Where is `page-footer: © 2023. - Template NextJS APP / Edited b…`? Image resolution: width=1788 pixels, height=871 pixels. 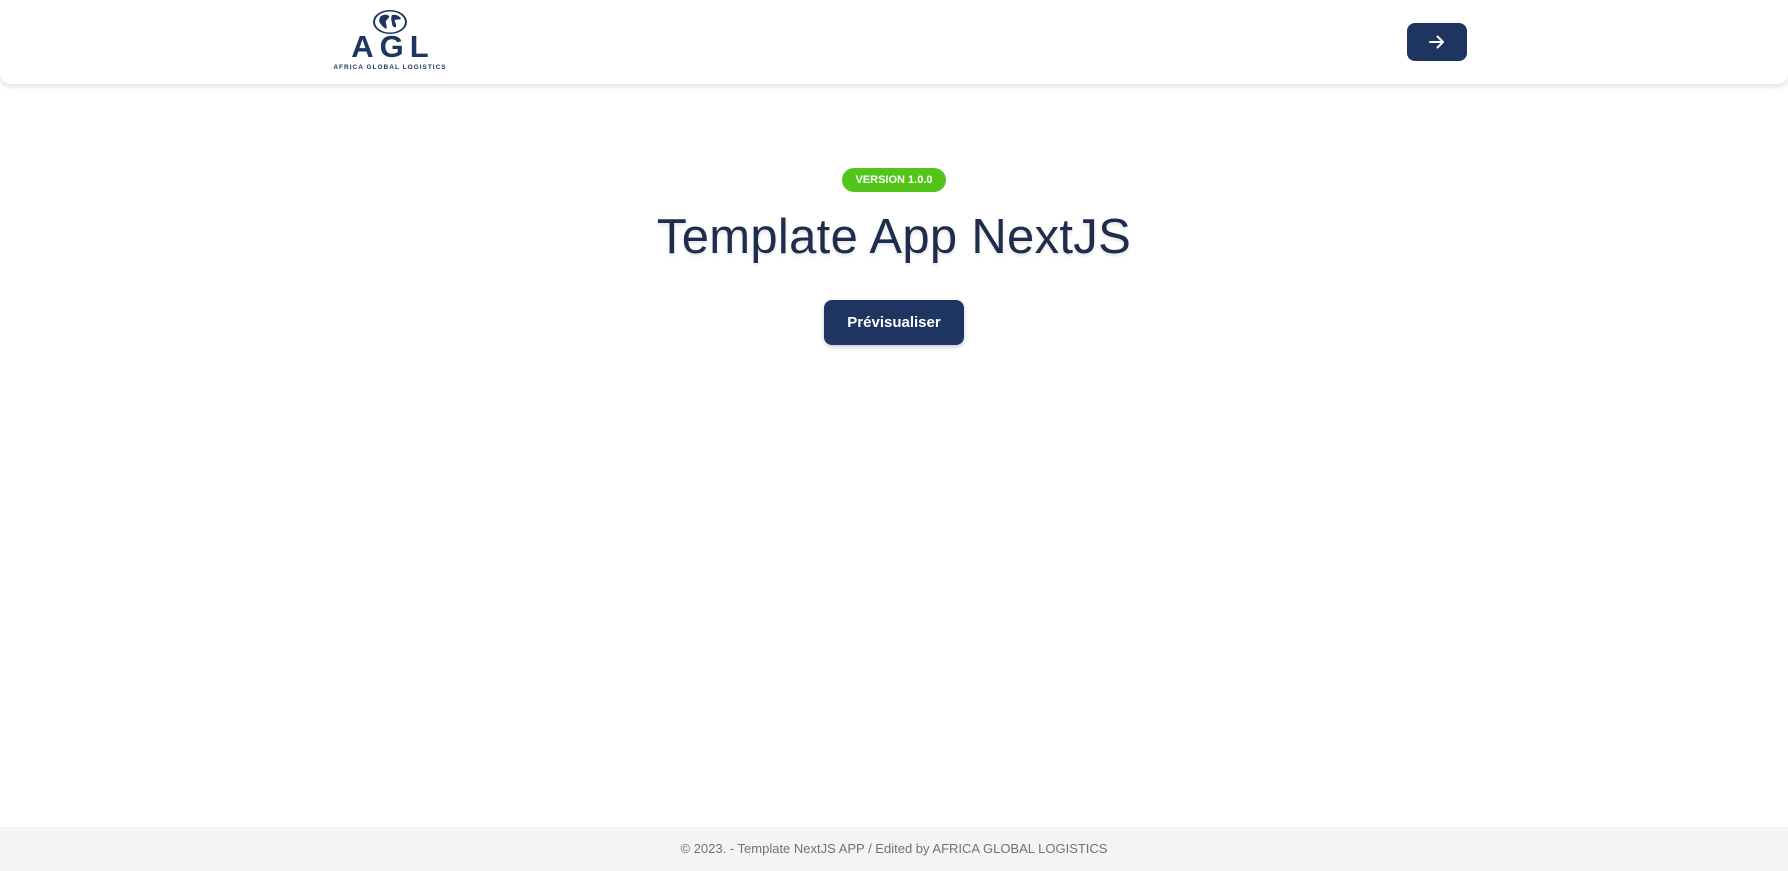
page-footer: © 2023. - Template NextJS APP / Edited b… is located at coordinates (894, 849).